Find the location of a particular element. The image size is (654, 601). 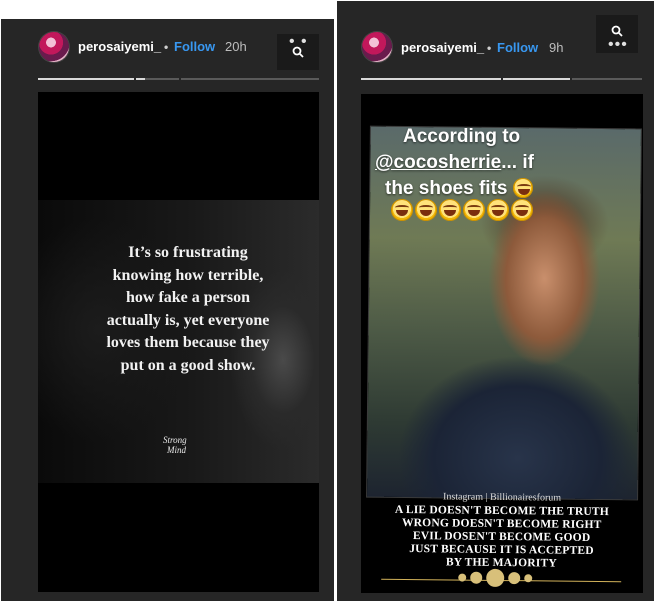

more-options-button: ••• is located at coordinates (617, 34).